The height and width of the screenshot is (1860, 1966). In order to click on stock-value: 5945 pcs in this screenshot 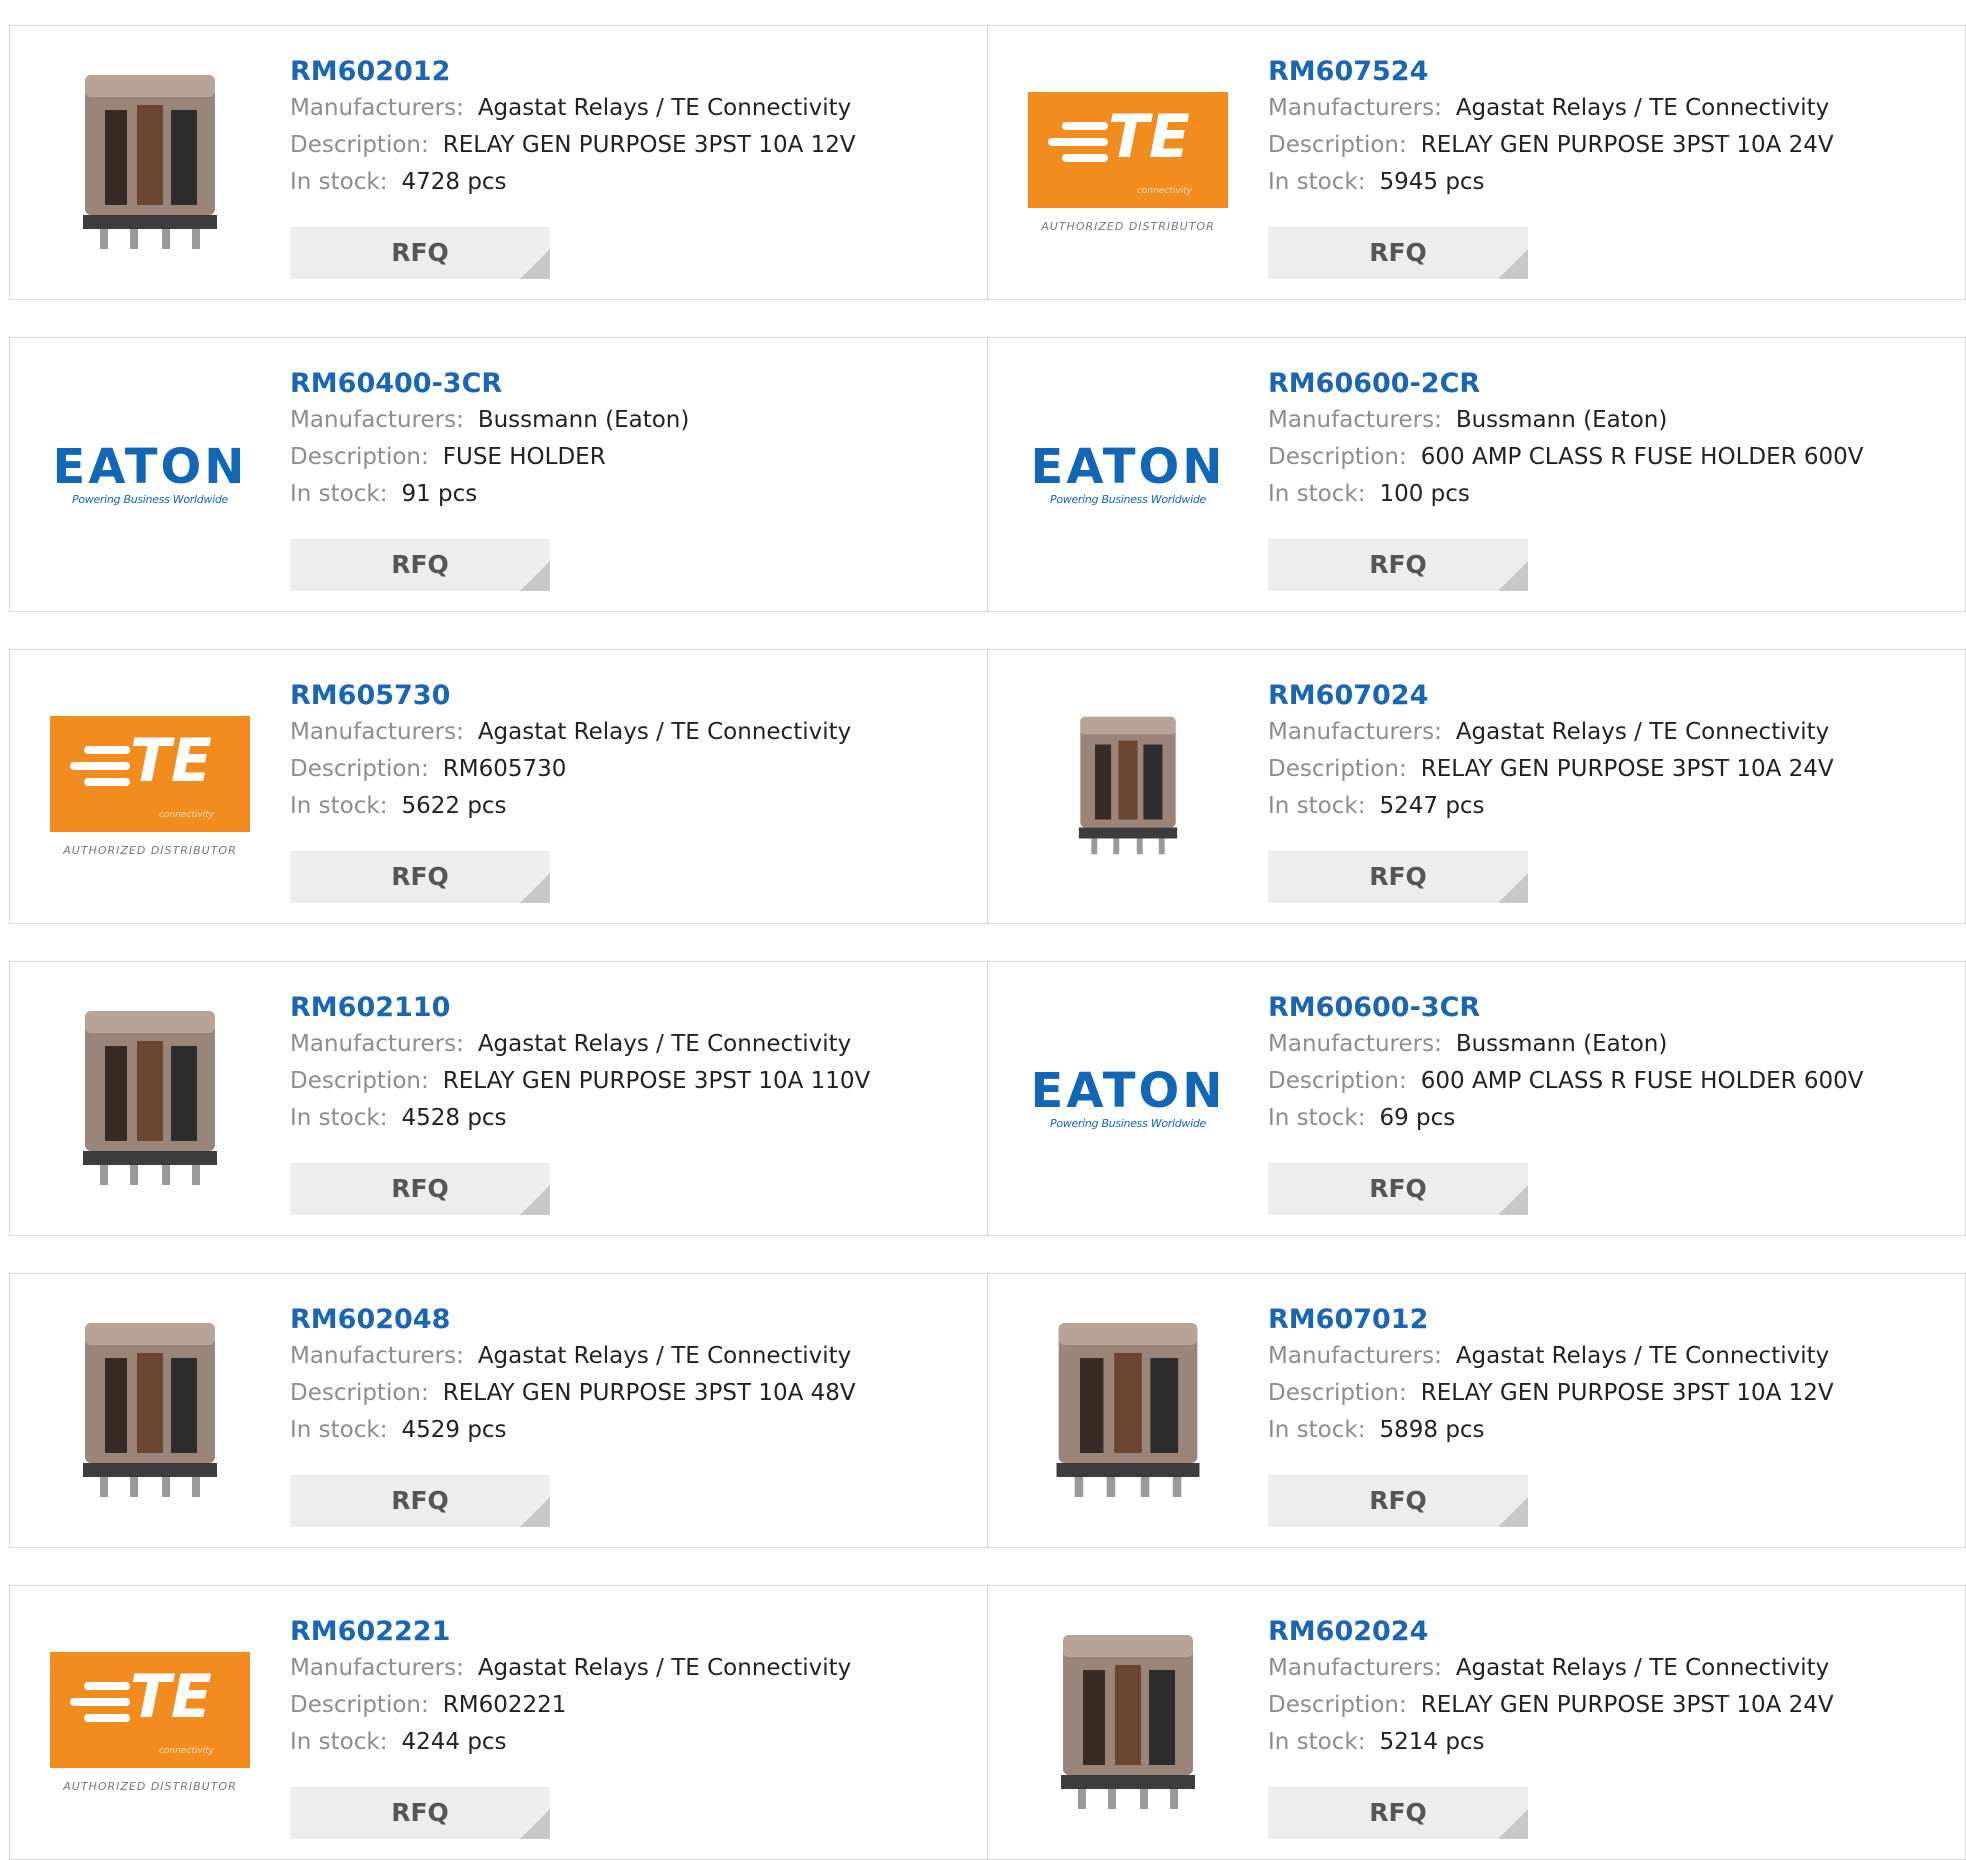, I will do `click(1432, 182)`.